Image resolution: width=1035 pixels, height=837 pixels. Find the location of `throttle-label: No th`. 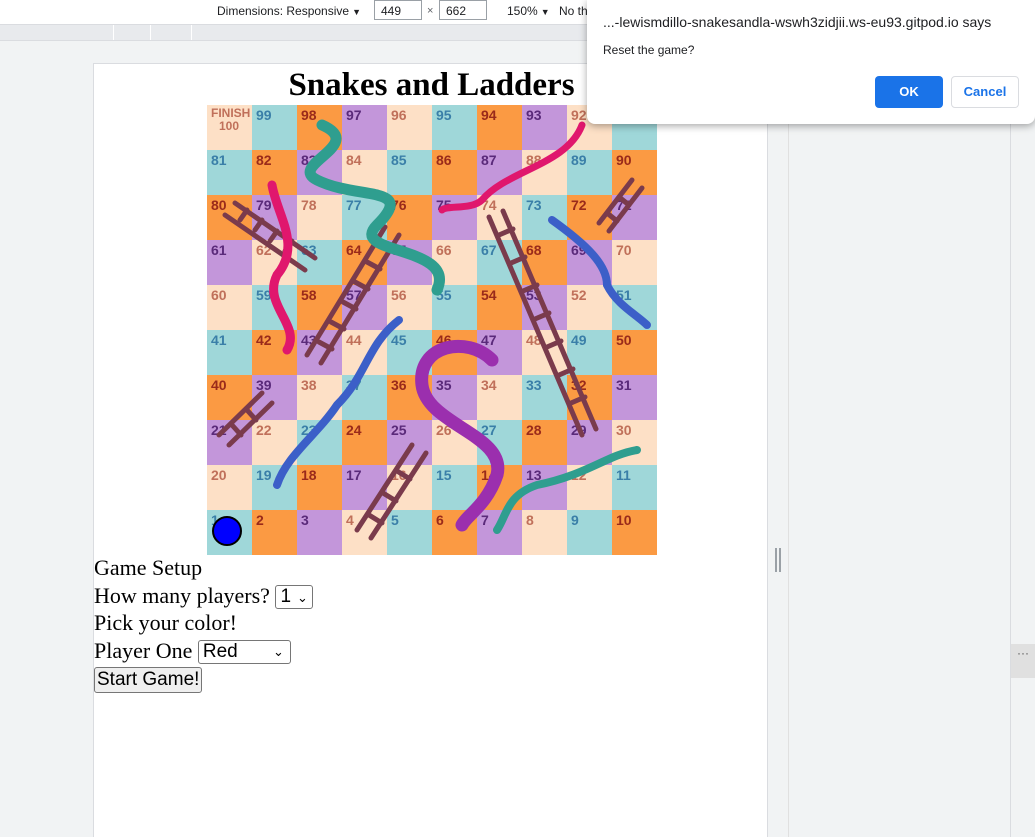

throttle-label: No th is located at coordinates (573, 11).